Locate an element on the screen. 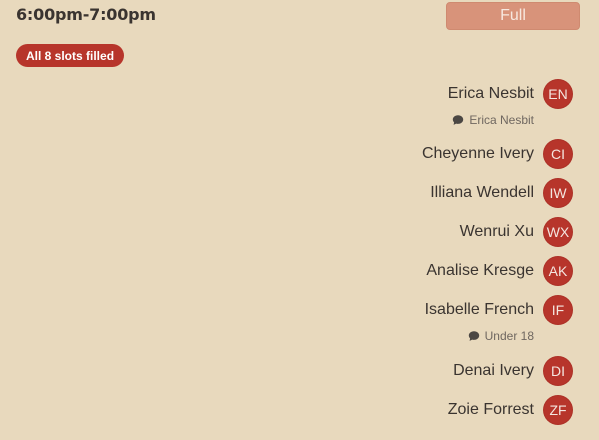 Image resolution: width=599 pixels, height=440 pixels. attendee-row: Denai Ivery DI is located at coordinates (513, 371).